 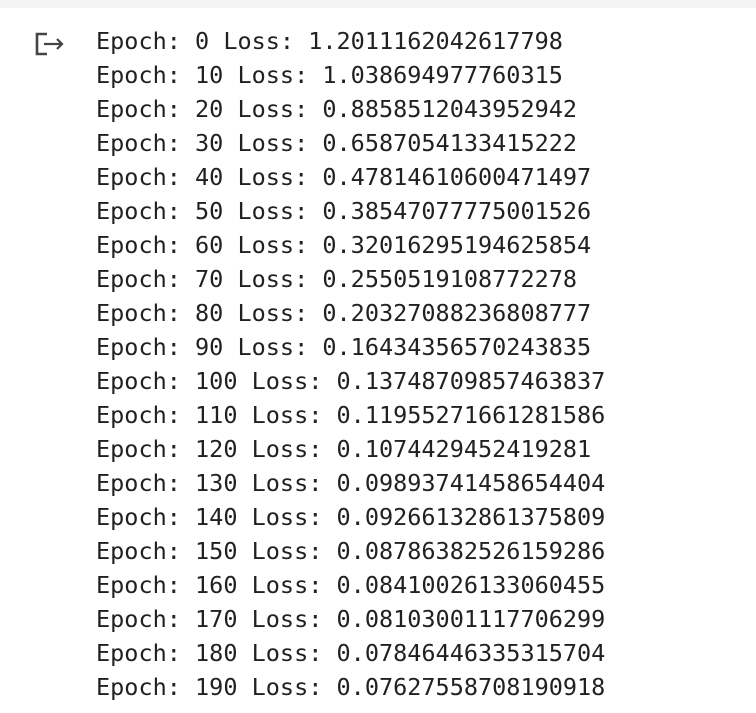 What do you see at coordinates (50, 44) in the screenshot?
I see `output-redirect-icon` at bounding box center [50, 44].